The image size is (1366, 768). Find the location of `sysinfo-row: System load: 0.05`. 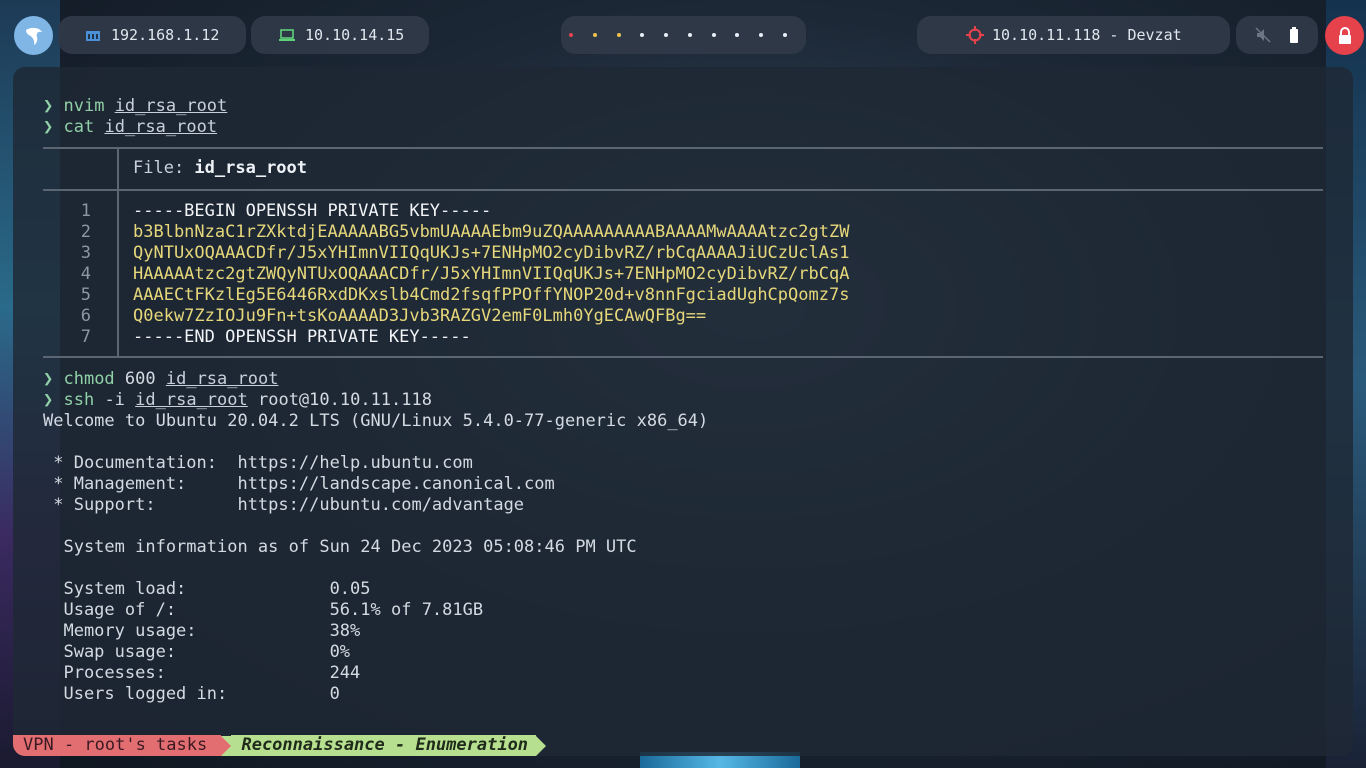

sysinfo-row: System load: 0.05 is located at coordinates (207, 589).